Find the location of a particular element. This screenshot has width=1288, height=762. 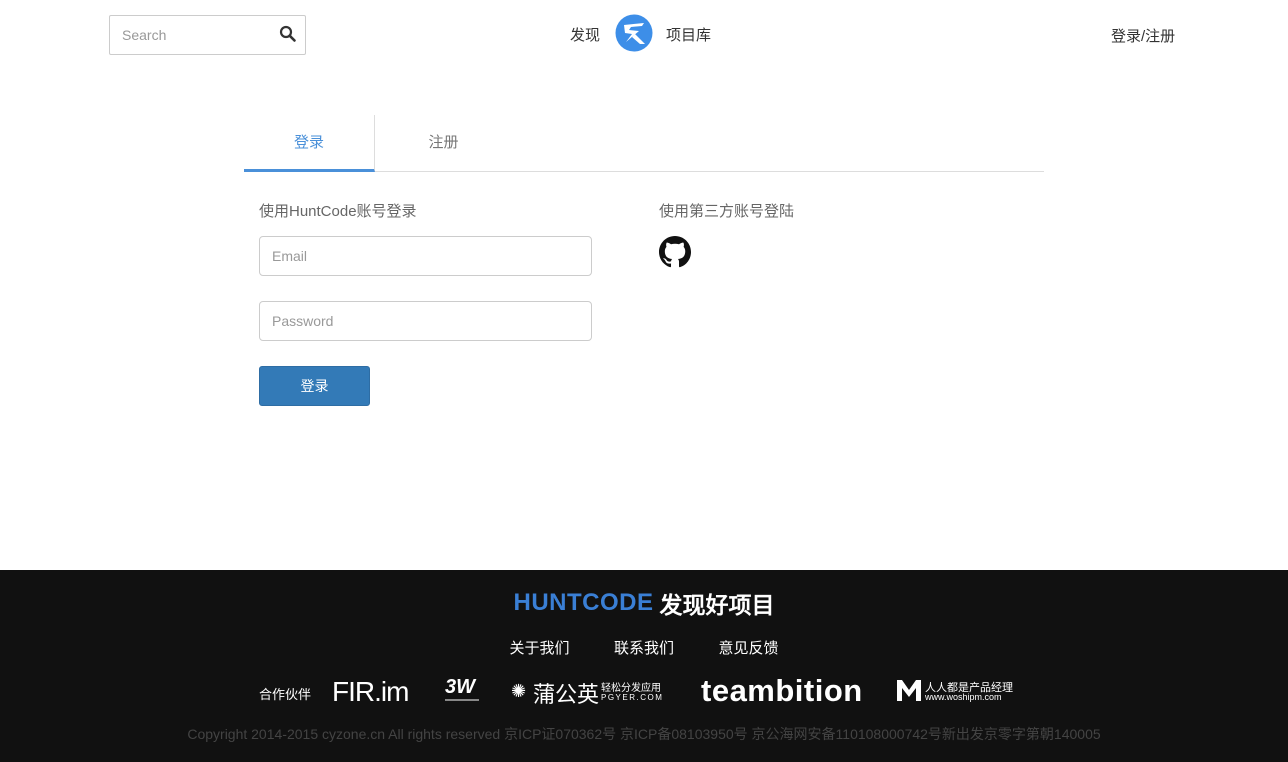

footer-brand: HUNTCODE 发现好项目 is located at coordinates (644, 603).